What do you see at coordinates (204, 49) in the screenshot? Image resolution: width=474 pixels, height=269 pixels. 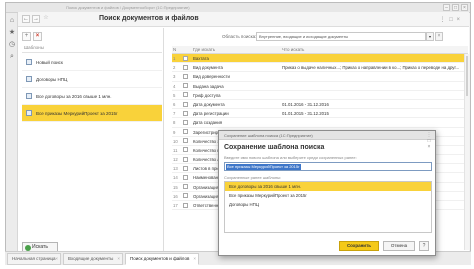 I see `column-condition: Где искать` at bounding box center [204, 49].